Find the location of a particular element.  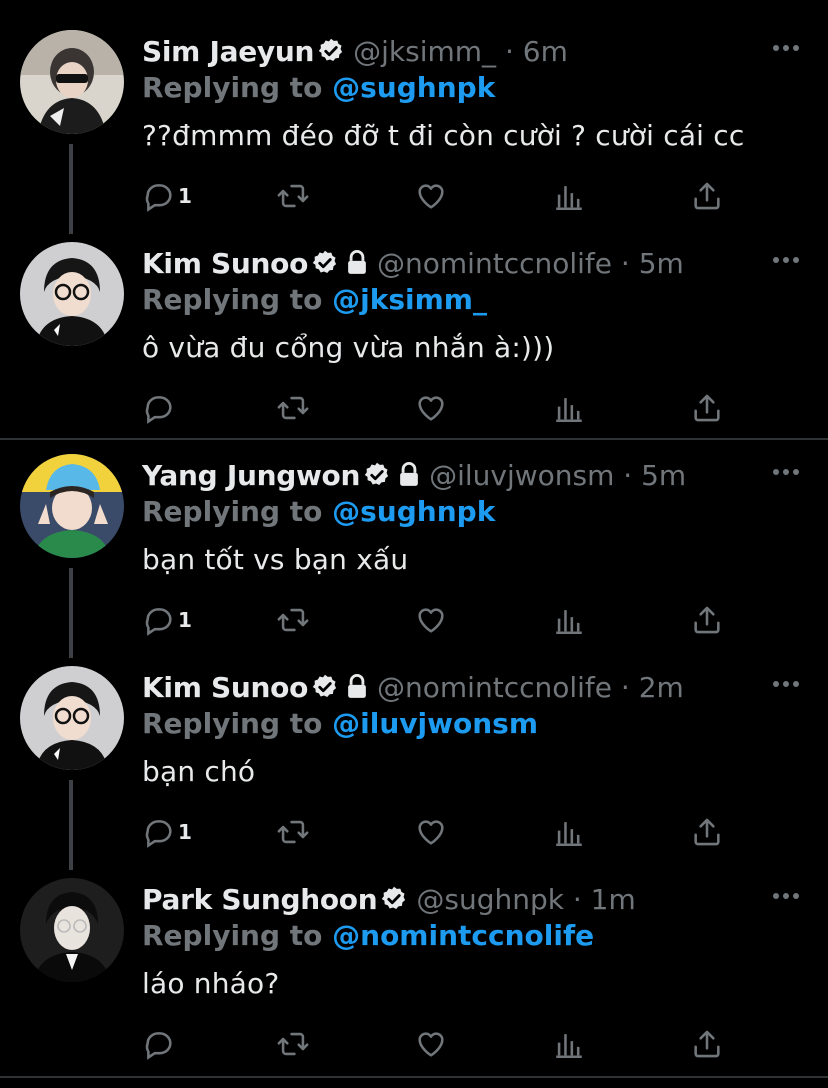

lock-icon is located at coordinates (357, 685).